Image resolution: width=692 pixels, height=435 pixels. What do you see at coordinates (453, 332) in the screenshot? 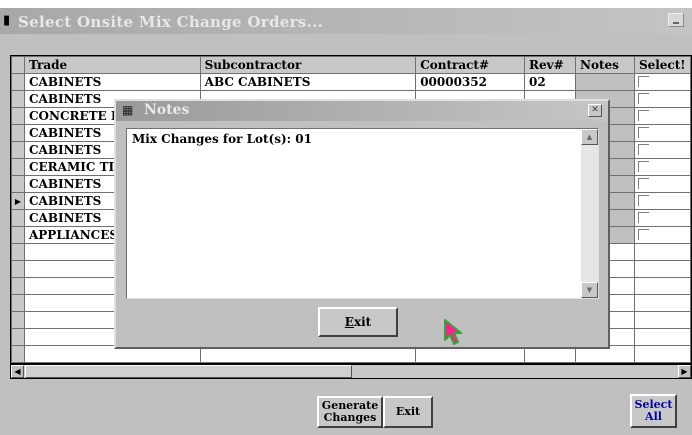
I see `mouse-pointer-icon` at bounding box center [453, 332].